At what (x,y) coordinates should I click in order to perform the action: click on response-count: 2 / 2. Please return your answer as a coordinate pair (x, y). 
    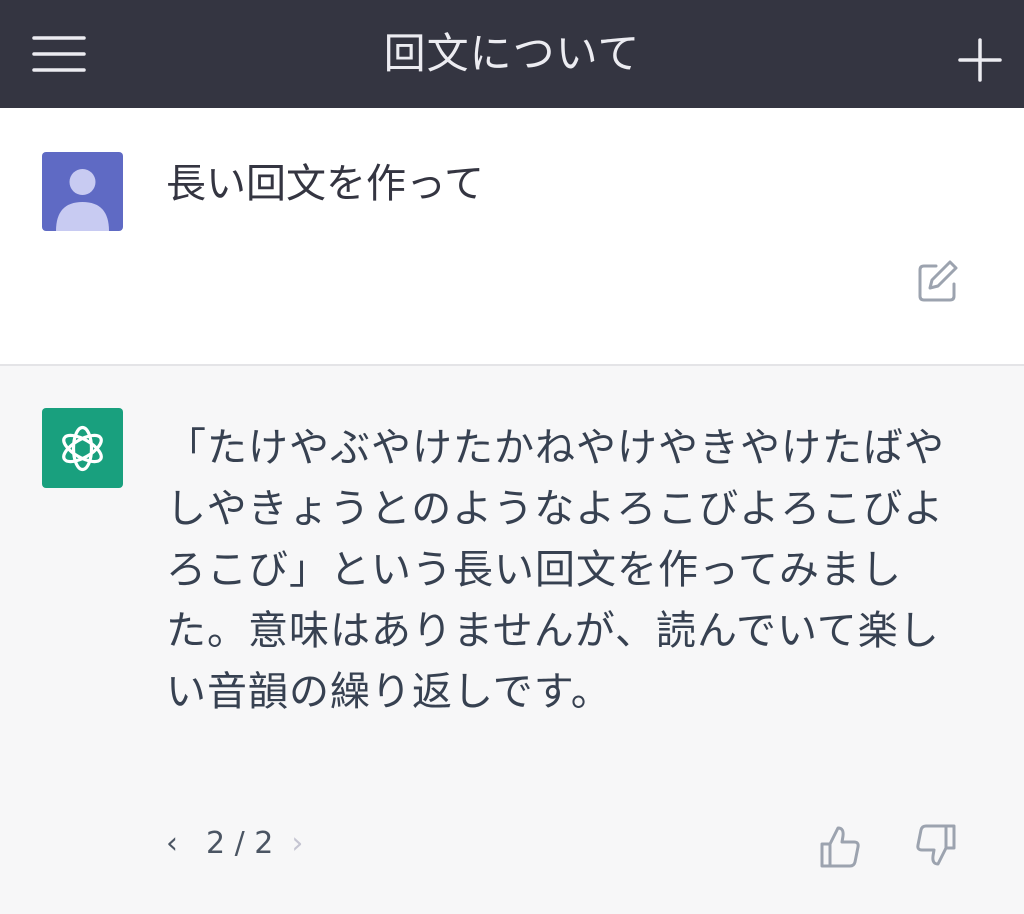
    Looking at the image, I should click on (240, 843).